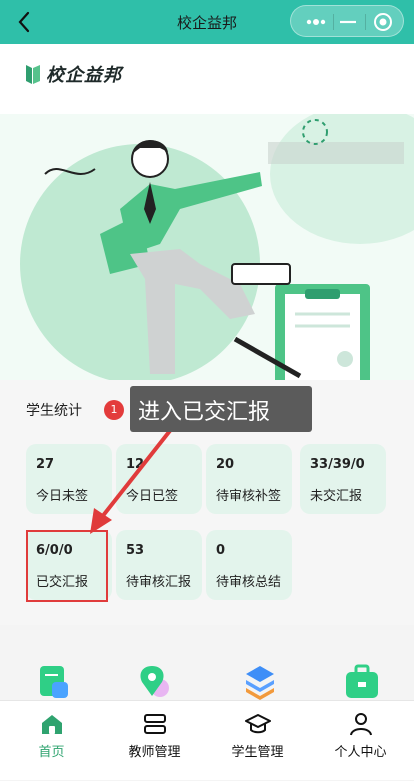 Image resolution: width=414 pixels, height=781 pixels. I want to click on stat-label: 未交汇报, so click(336, 496).